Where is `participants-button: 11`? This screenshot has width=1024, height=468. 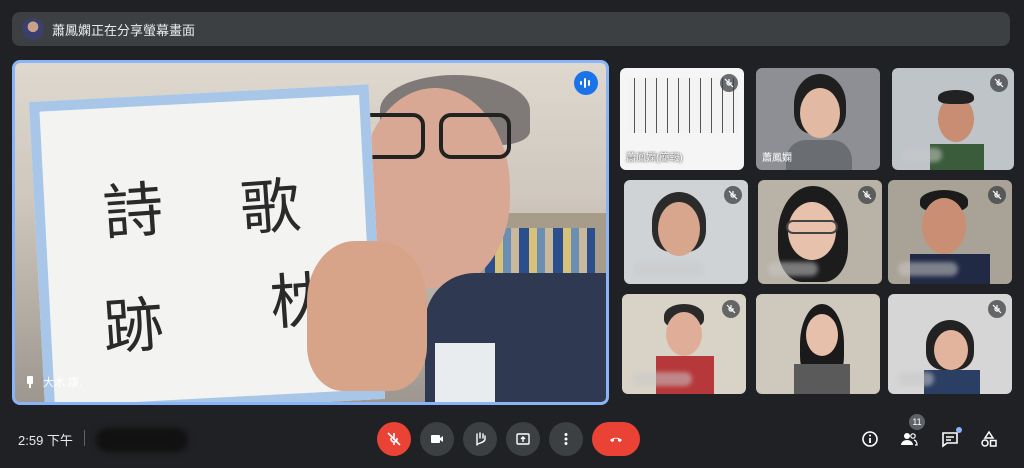 participants-button: 11 is located at coordinates (910, 433).